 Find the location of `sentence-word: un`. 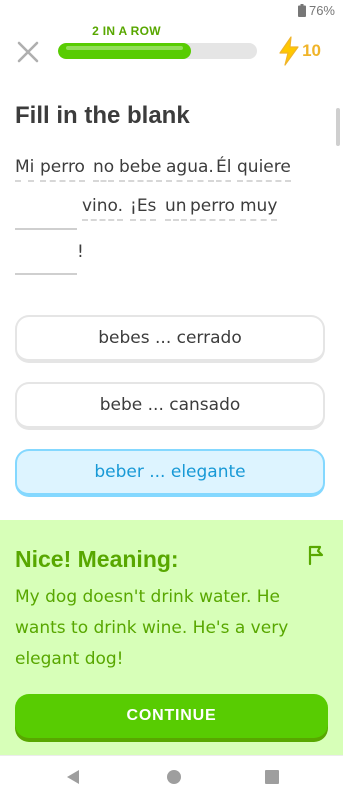

sentence-word: un is located at coordinates (176, 208).